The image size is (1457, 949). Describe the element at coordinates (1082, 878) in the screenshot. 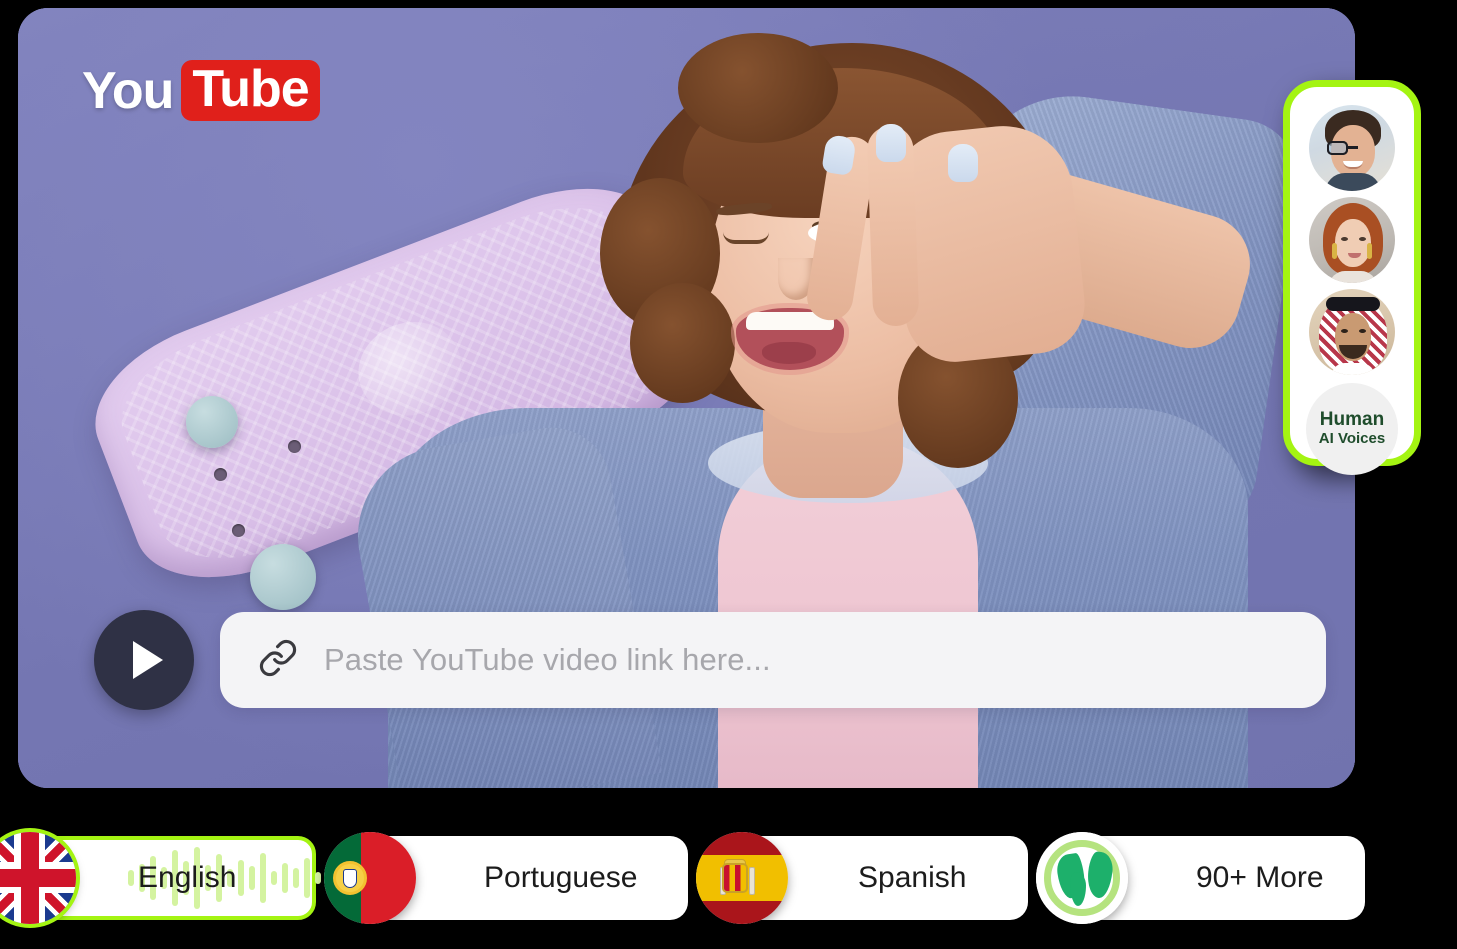

I see `globe-icon` at that location.